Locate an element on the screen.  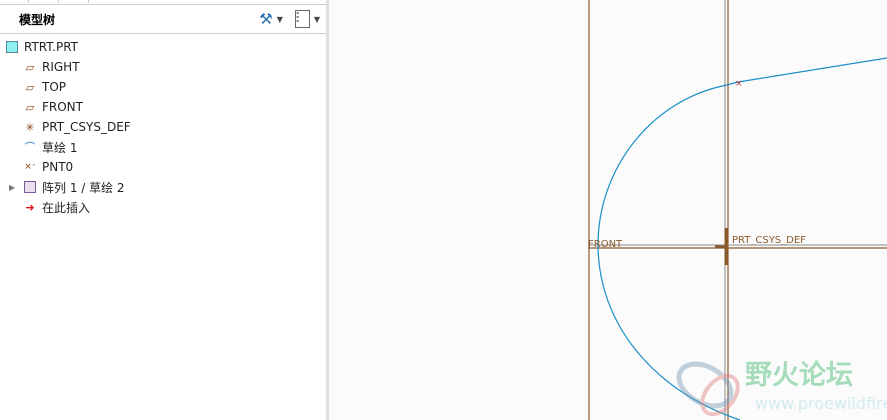
tree-item-label: PNT0 is located at coordinates (58, 167).